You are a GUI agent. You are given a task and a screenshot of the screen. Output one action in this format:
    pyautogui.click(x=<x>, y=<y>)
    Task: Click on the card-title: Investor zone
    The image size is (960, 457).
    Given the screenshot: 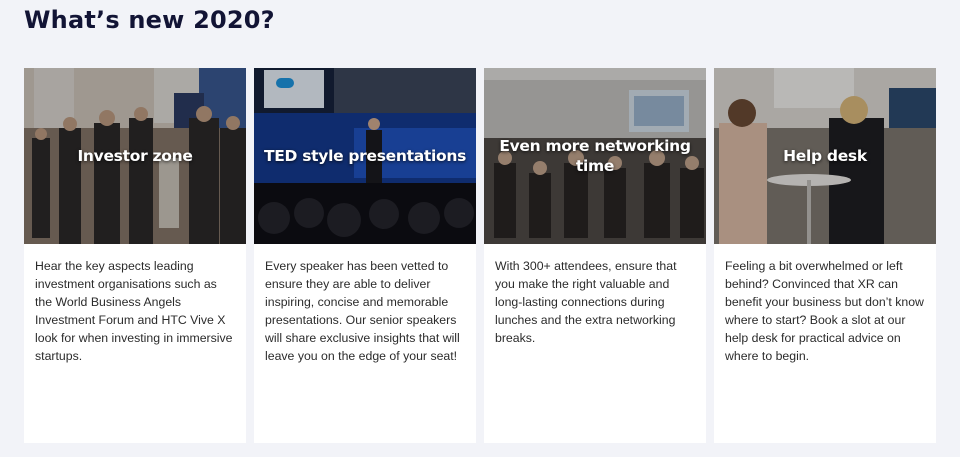 What is the action you would take?
    pyautogui.click(x=135, y=156)
    